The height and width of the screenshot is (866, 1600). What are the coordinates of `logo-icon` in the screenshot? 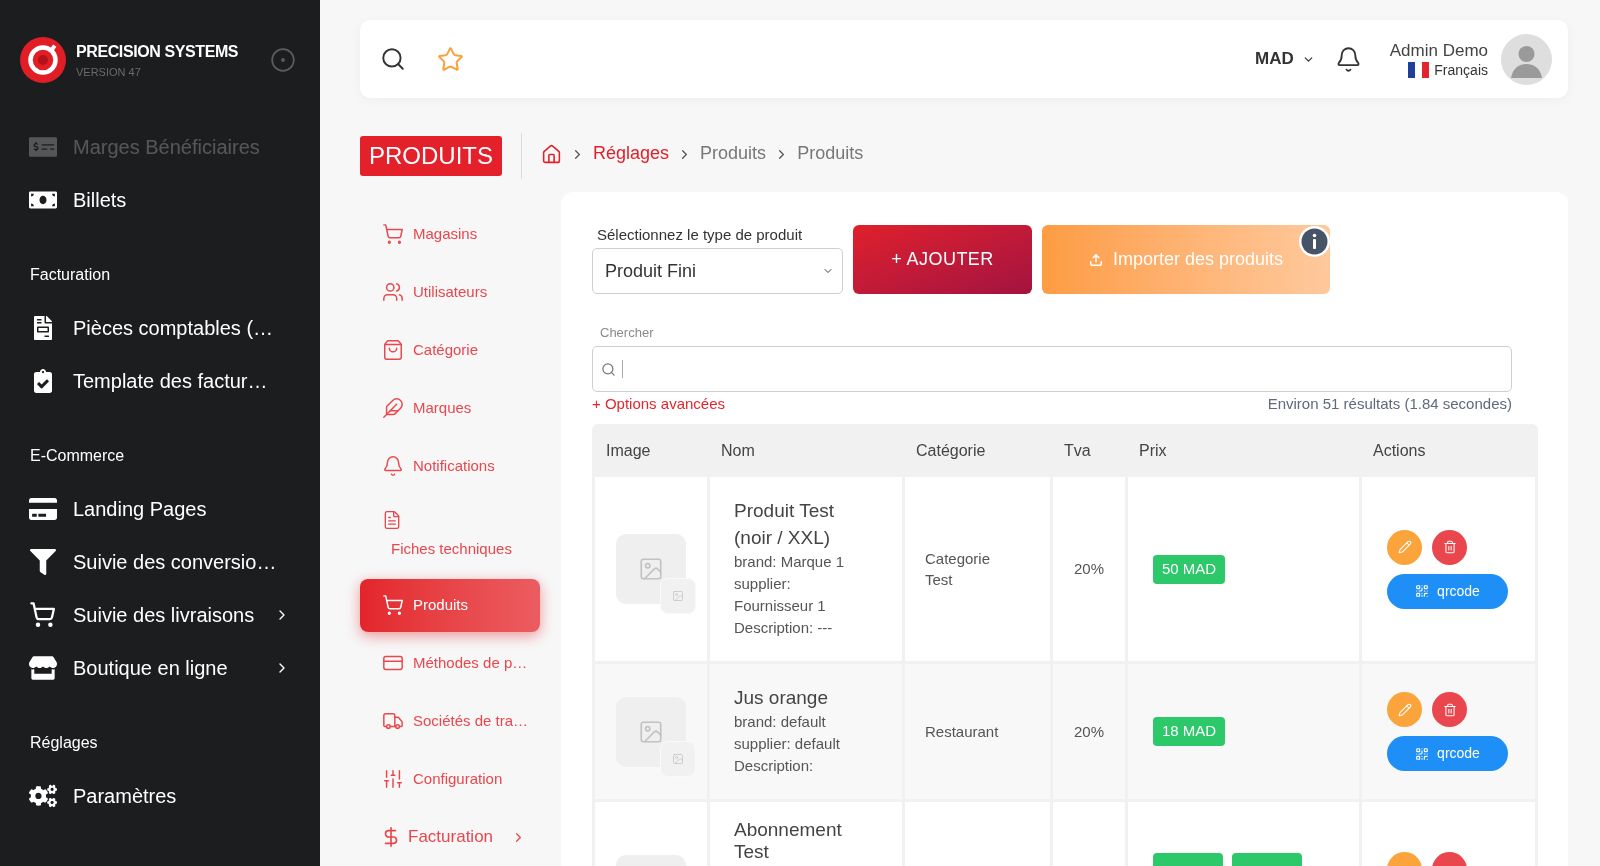 It's located at (43, 60).